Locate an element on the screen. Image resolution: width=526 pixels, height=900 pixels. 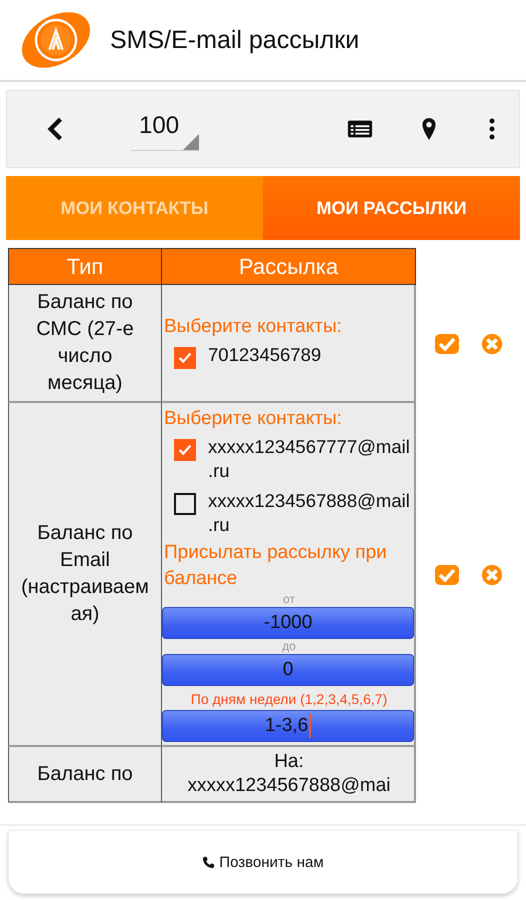
page-size-dropdown: 100 is located at coordinates (165, 129).